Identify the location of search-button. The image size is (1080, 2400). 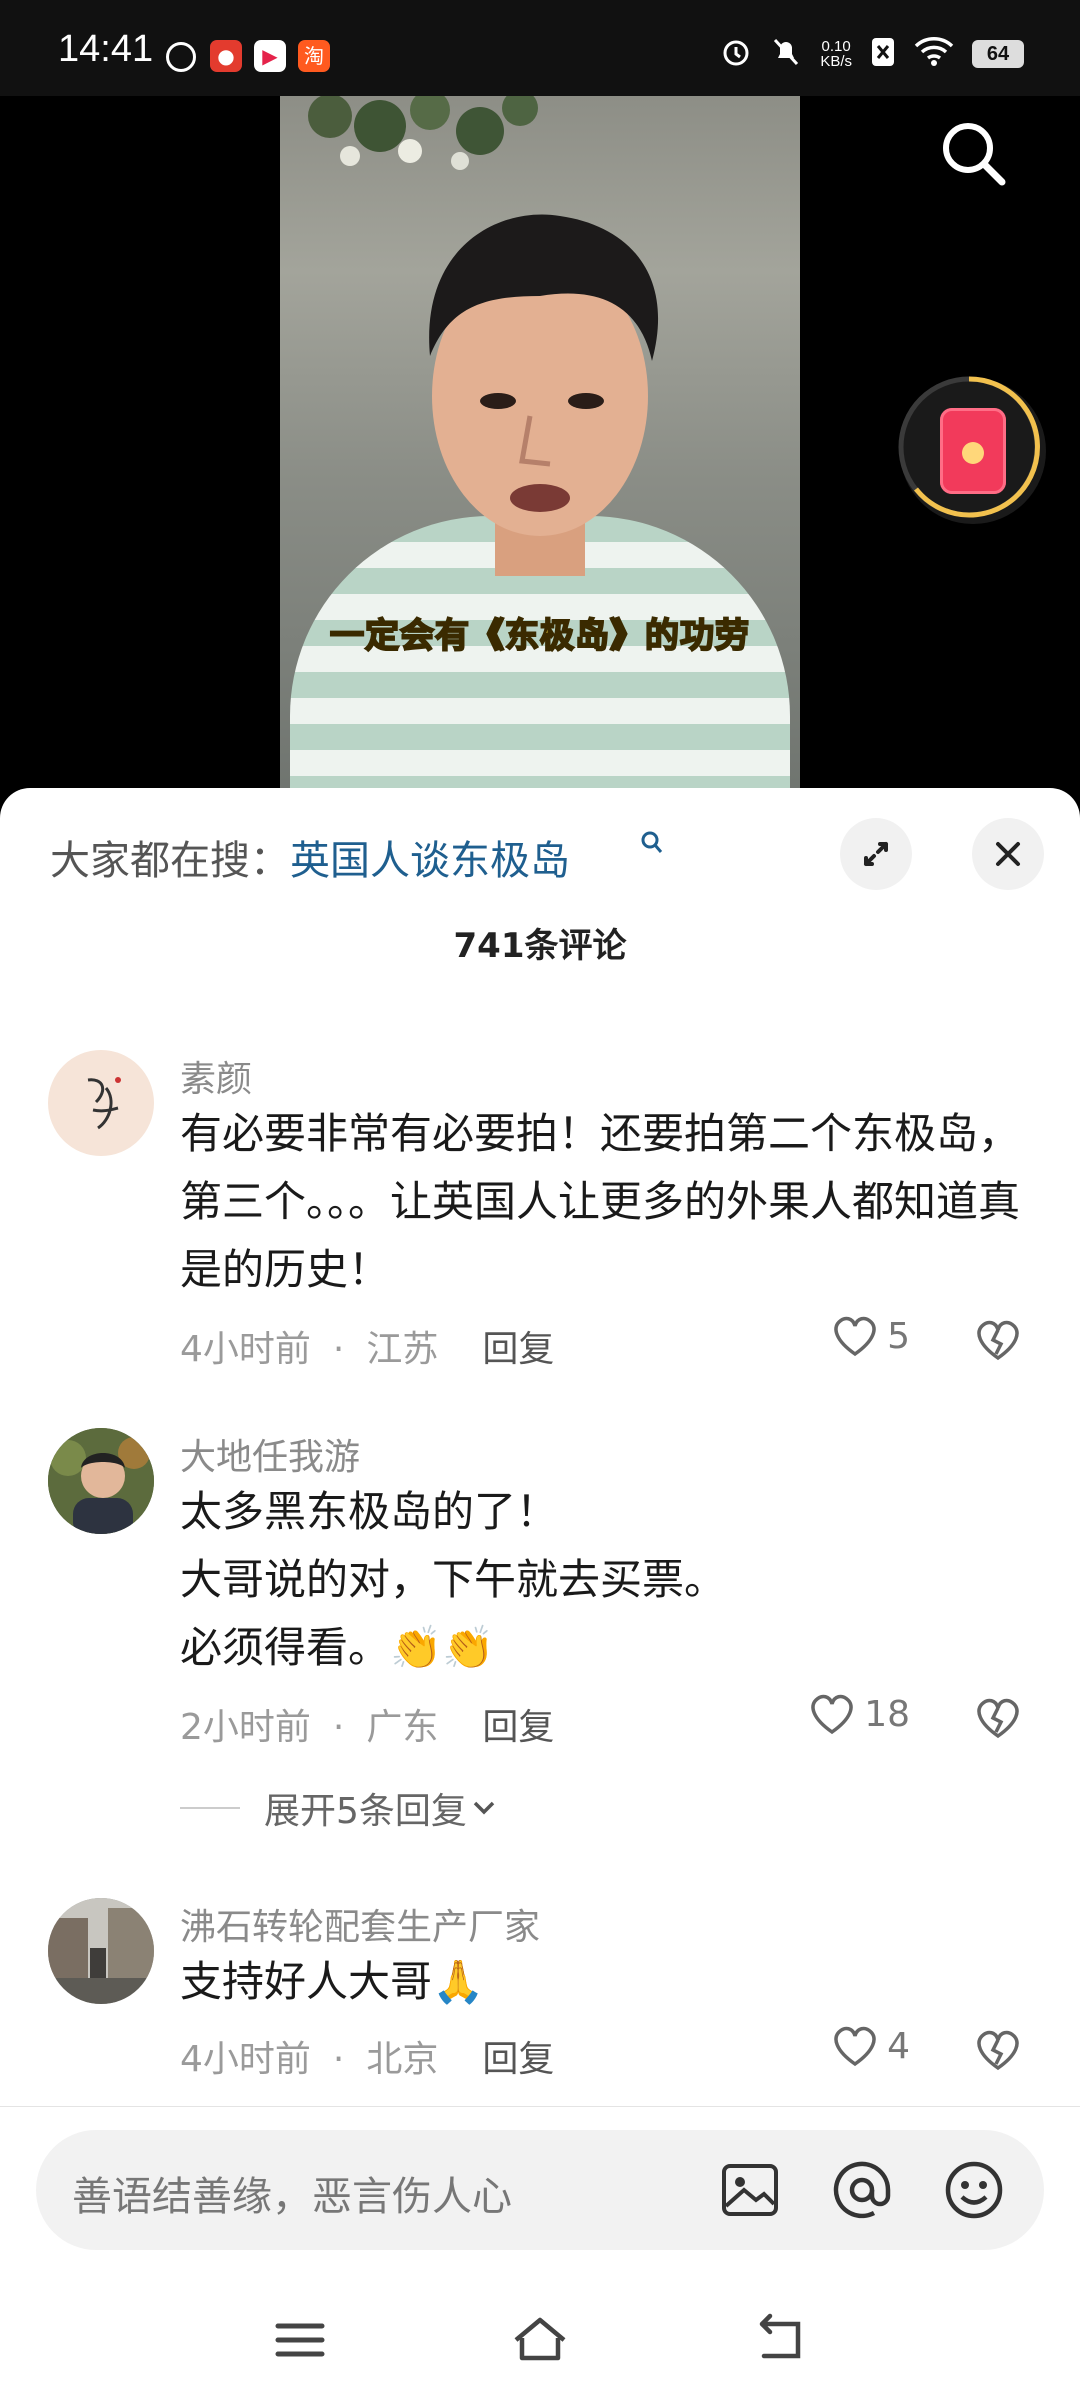
(973, 153).